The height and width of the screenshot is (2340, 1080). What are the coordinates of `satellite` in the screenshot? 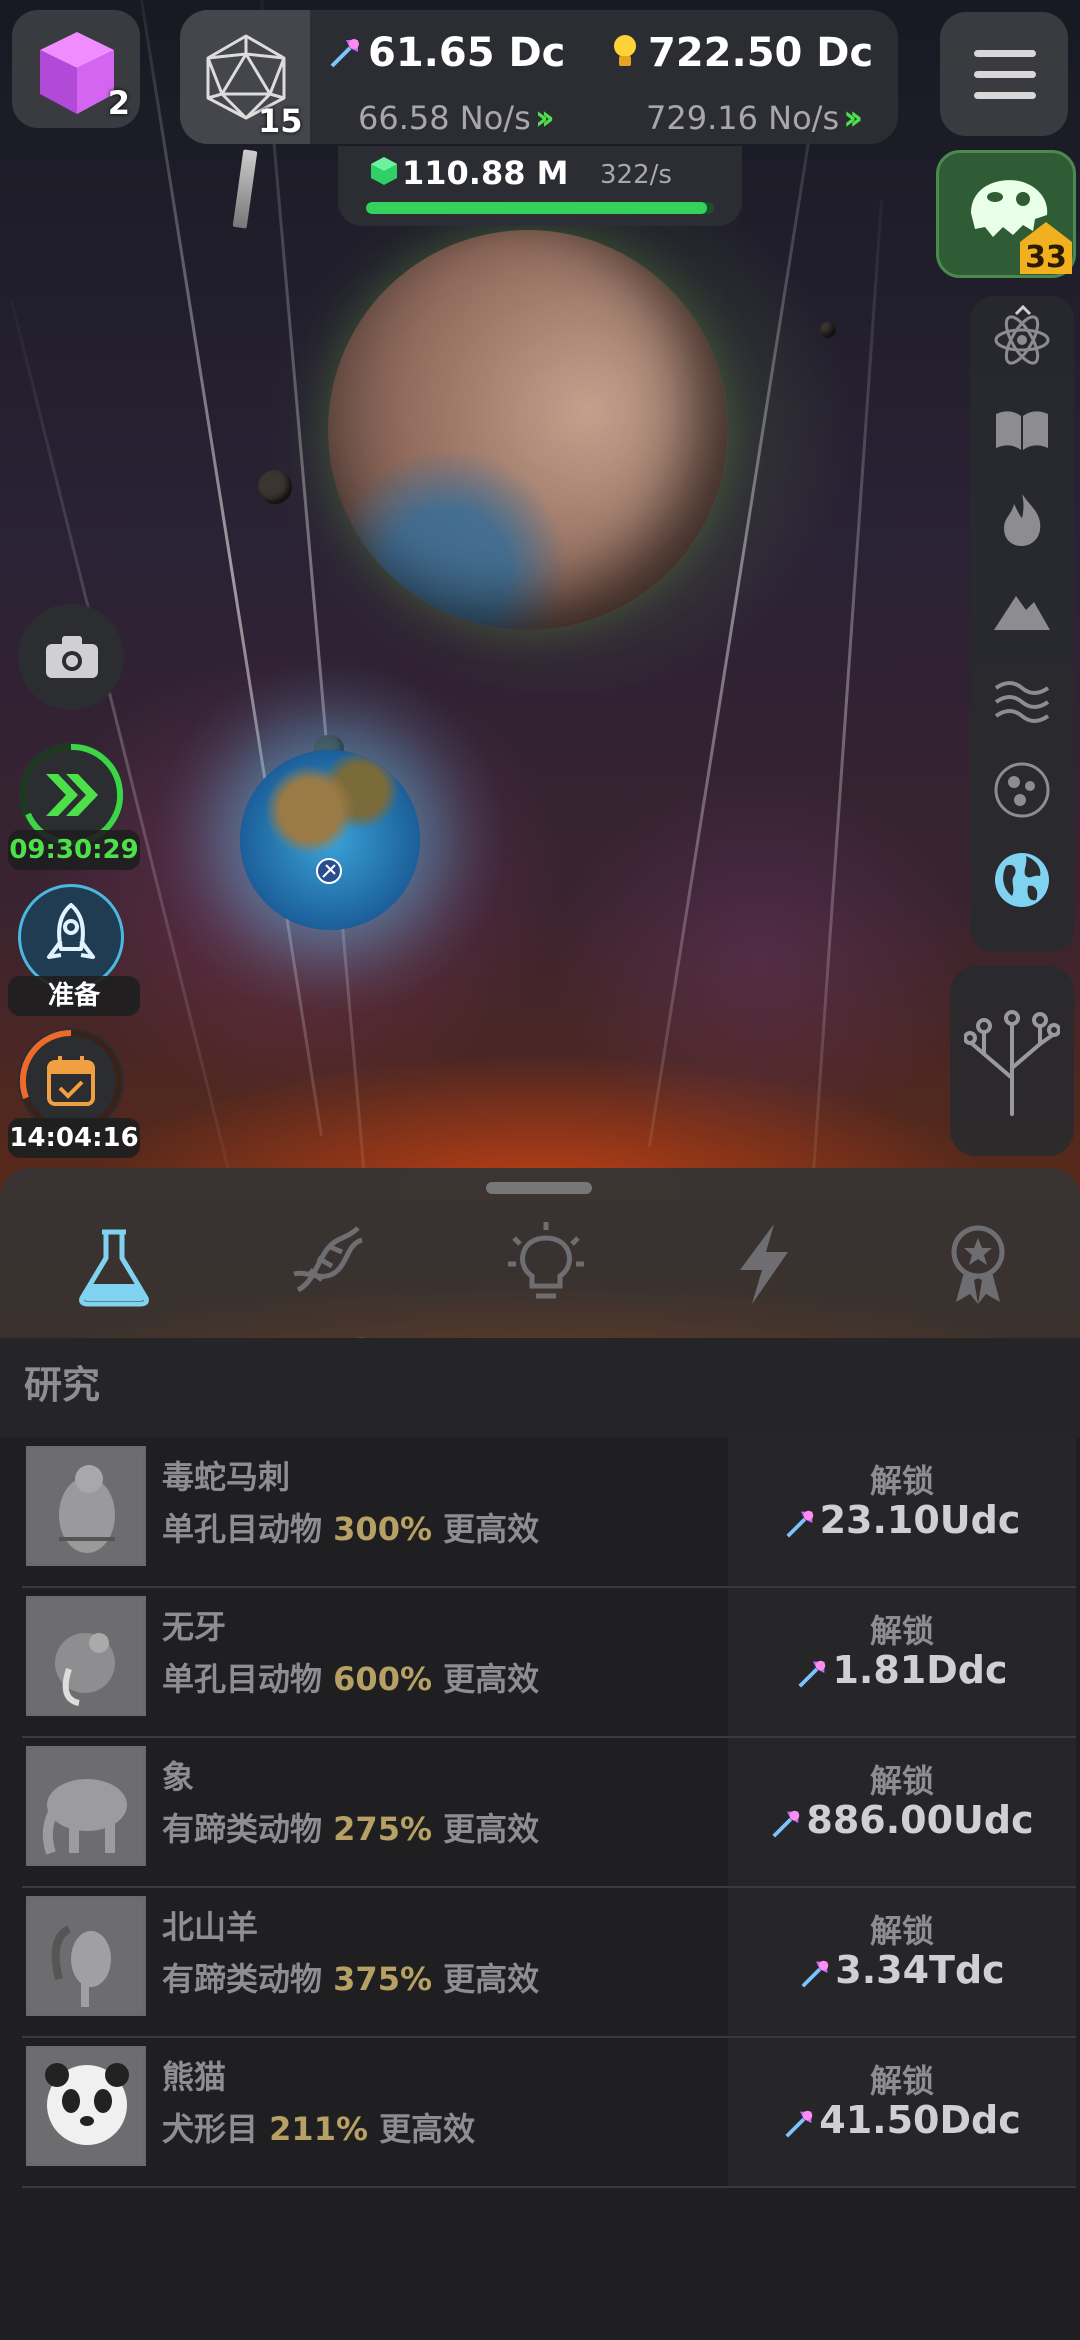 It's located at (245, 189).